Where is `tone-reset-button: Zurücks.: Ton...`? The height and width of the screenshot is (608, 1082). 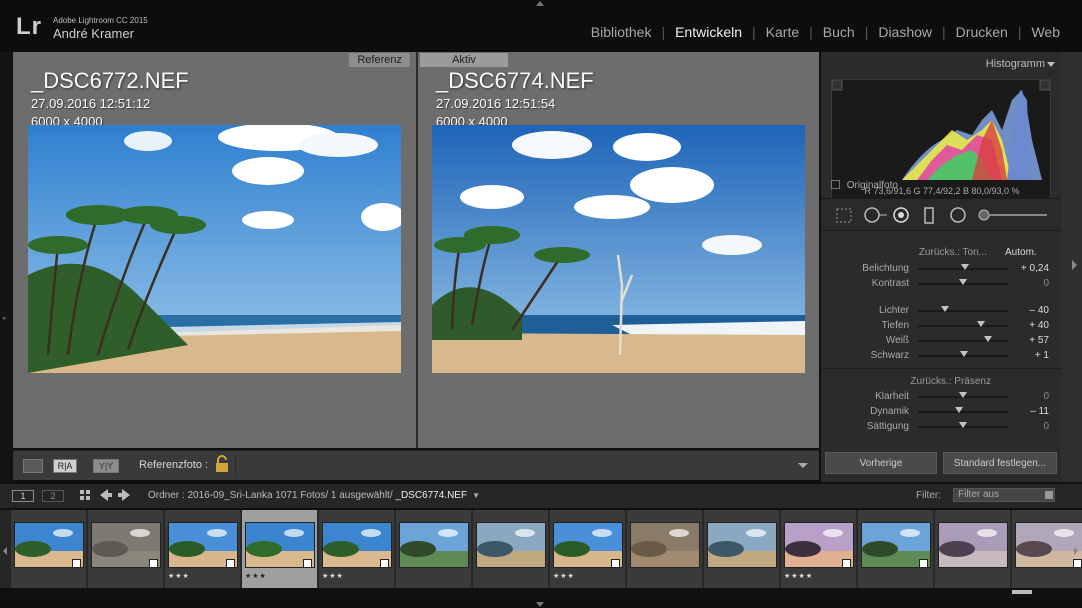
tone-reset-button: Zurücks.: Ton... is located at coordinates (953, 252).